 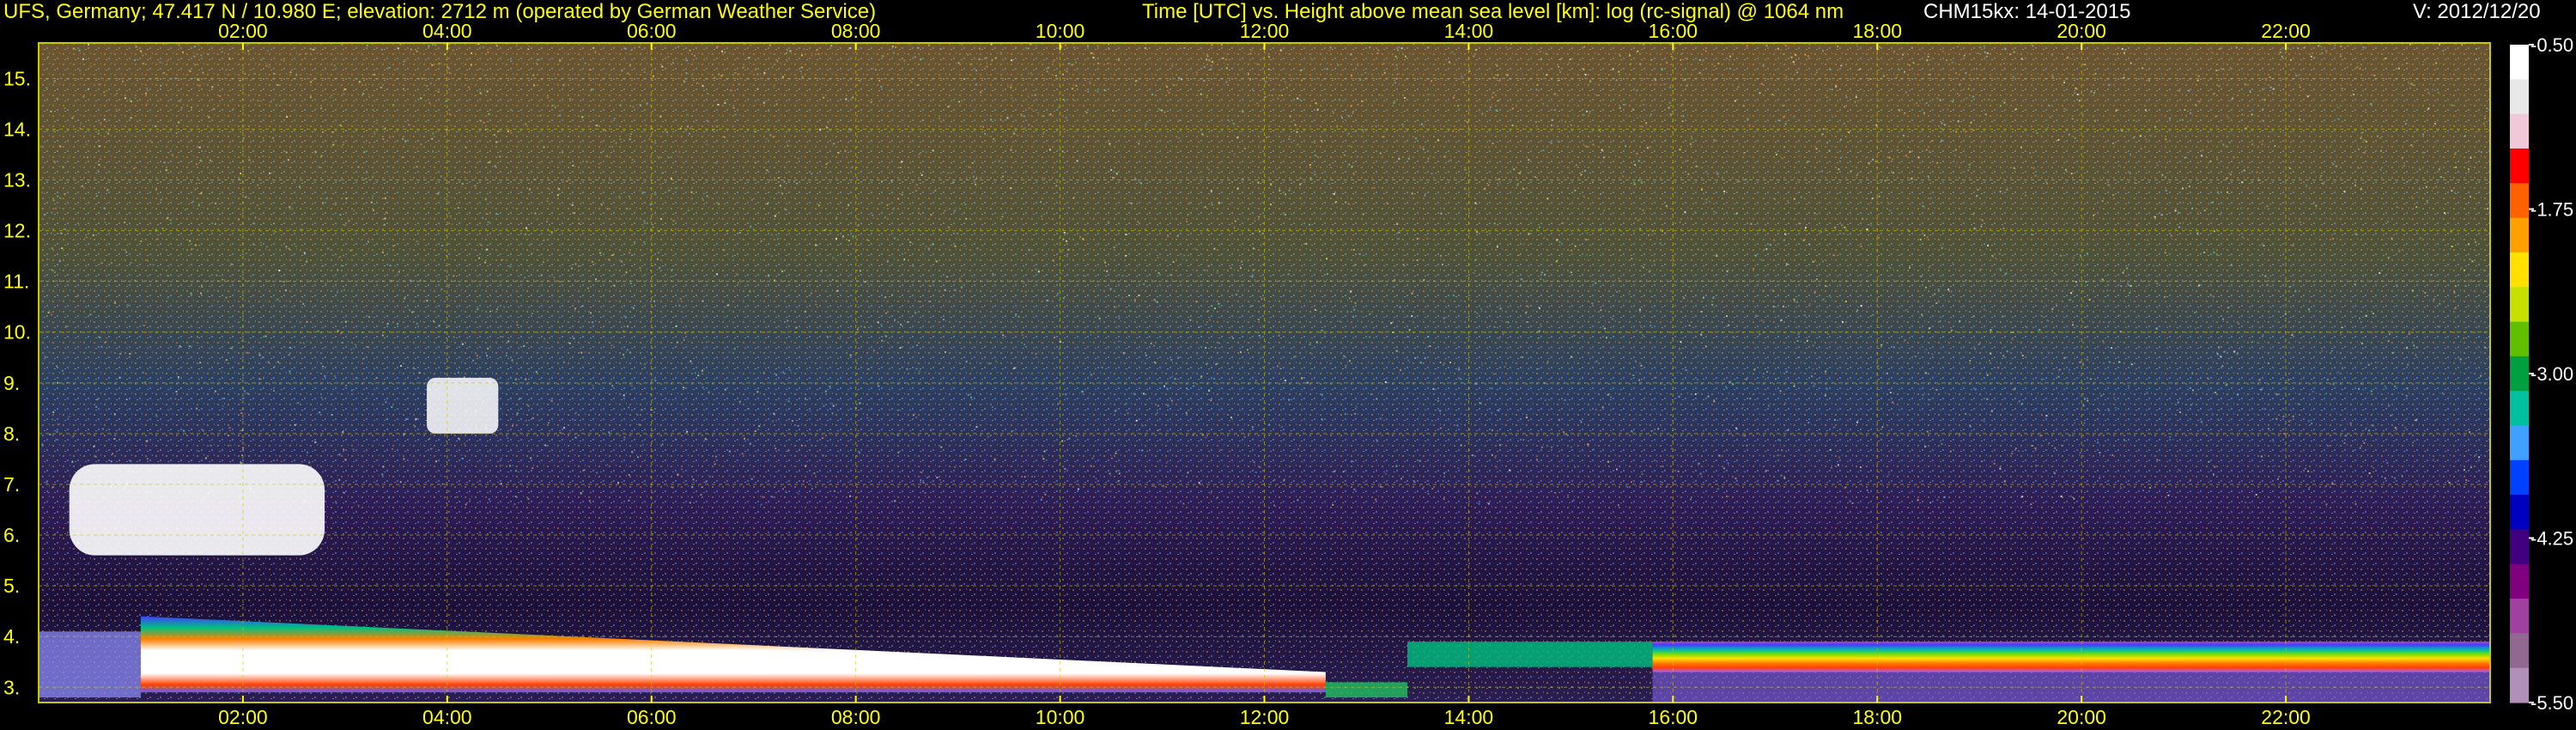 I want to click on x-tick-label-bottom: 14:00, so click(x=1469, y=717).